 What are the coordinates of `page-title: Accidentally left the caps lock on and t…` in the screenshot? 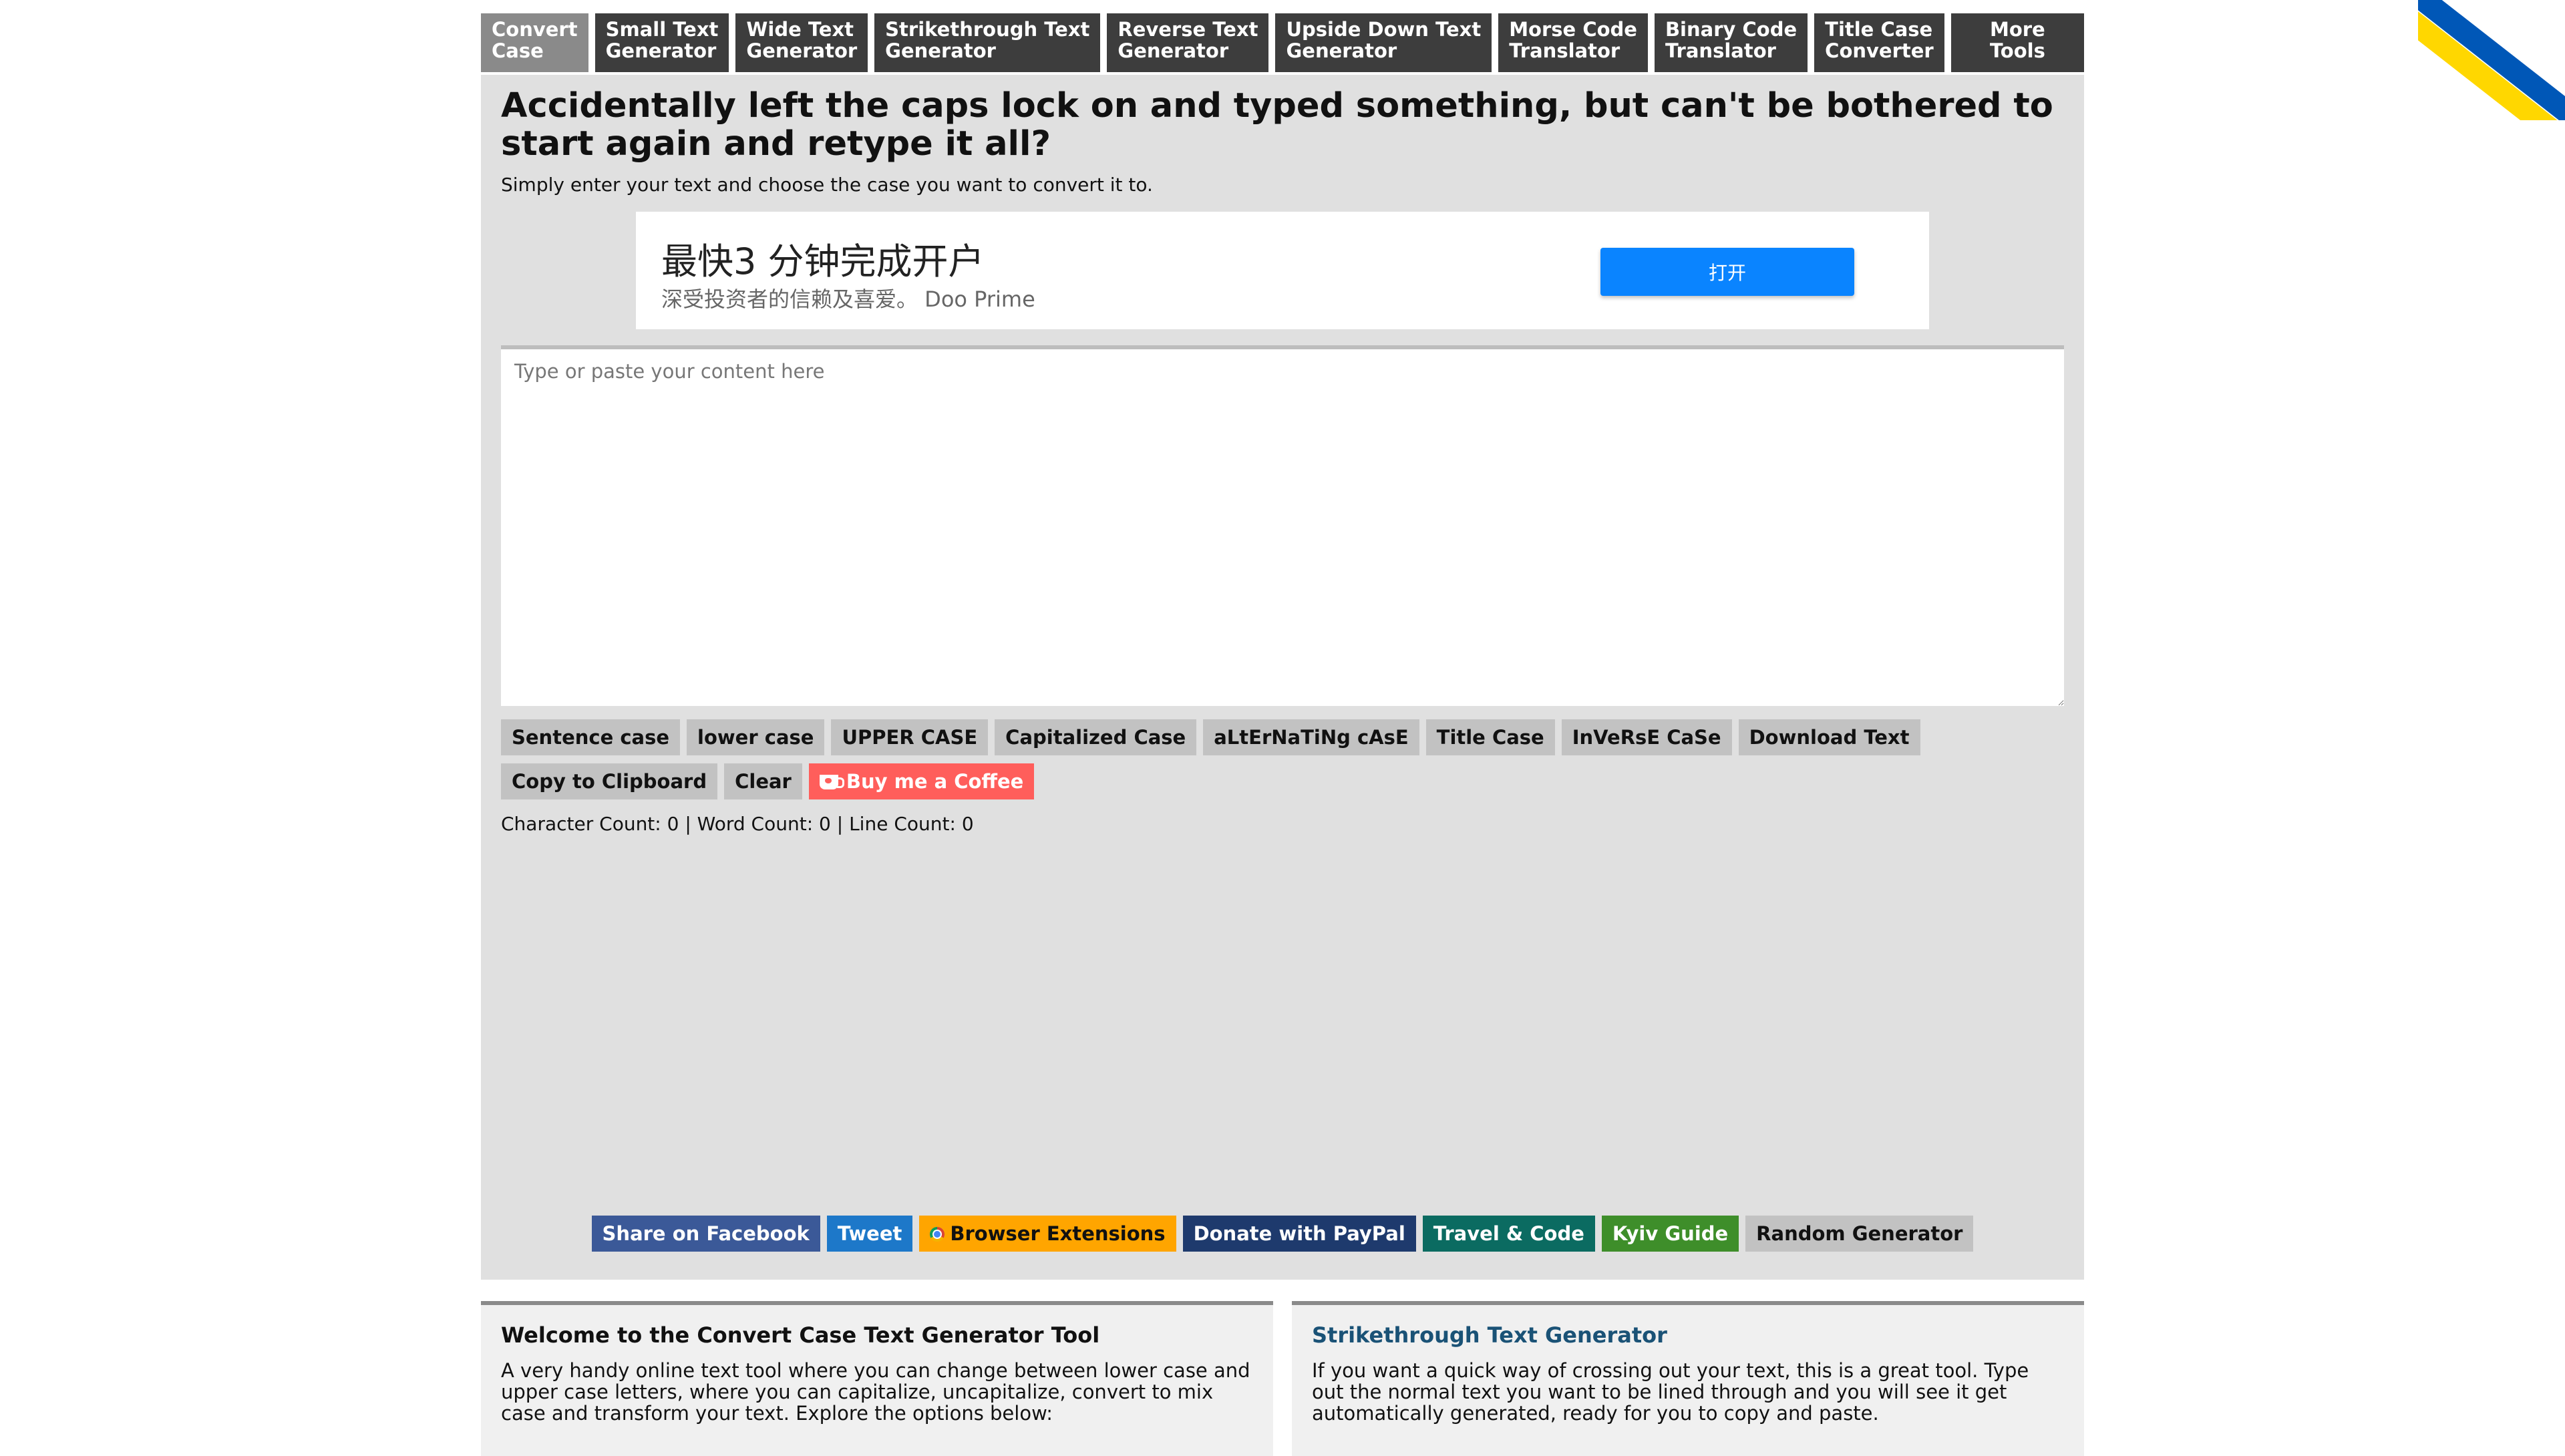 It's located at (1277, 125).